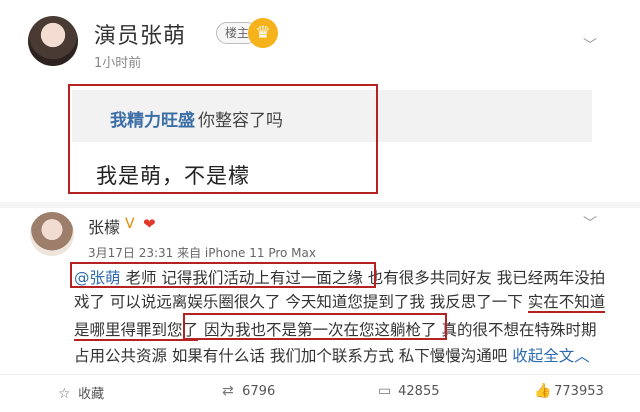 The image size is (640, 412). Describe the element at coordinates (293, 356) in the screenshot. I see `body-text: 占用公共资源 如果有什么话 我们加个联系方式 私下慢慢沟通吧` at that location.